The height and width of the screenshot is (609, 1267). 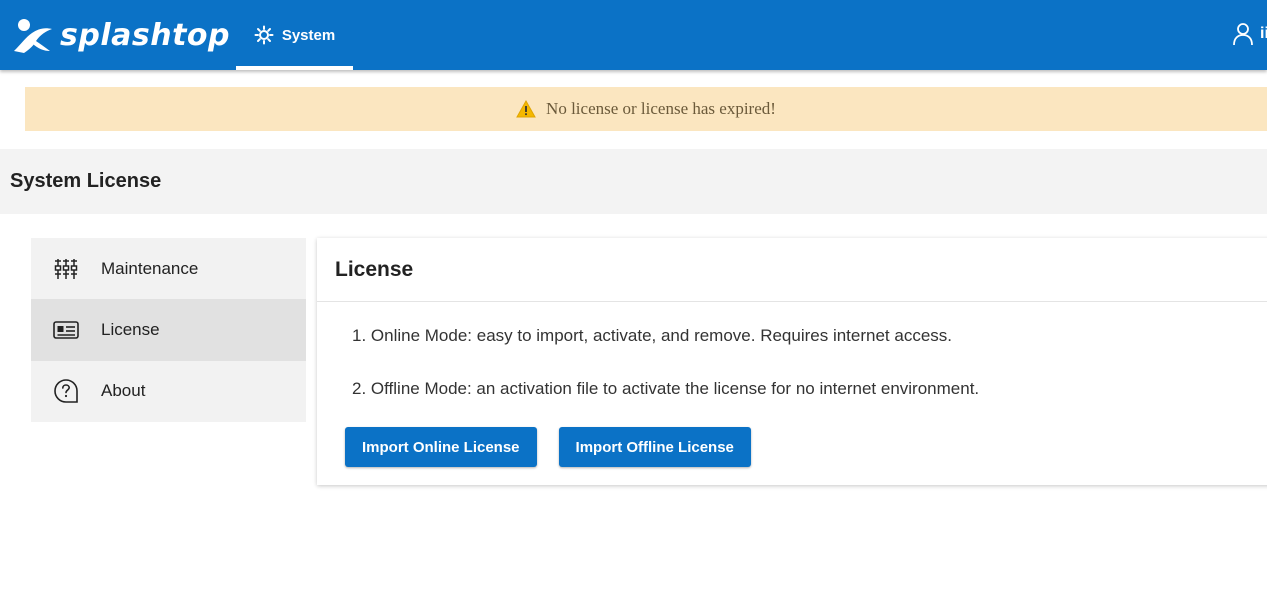 What do you see at coordinates (66, 330) in the screenshot?
I see `id-card-icon` at bounding box center [66, 330].